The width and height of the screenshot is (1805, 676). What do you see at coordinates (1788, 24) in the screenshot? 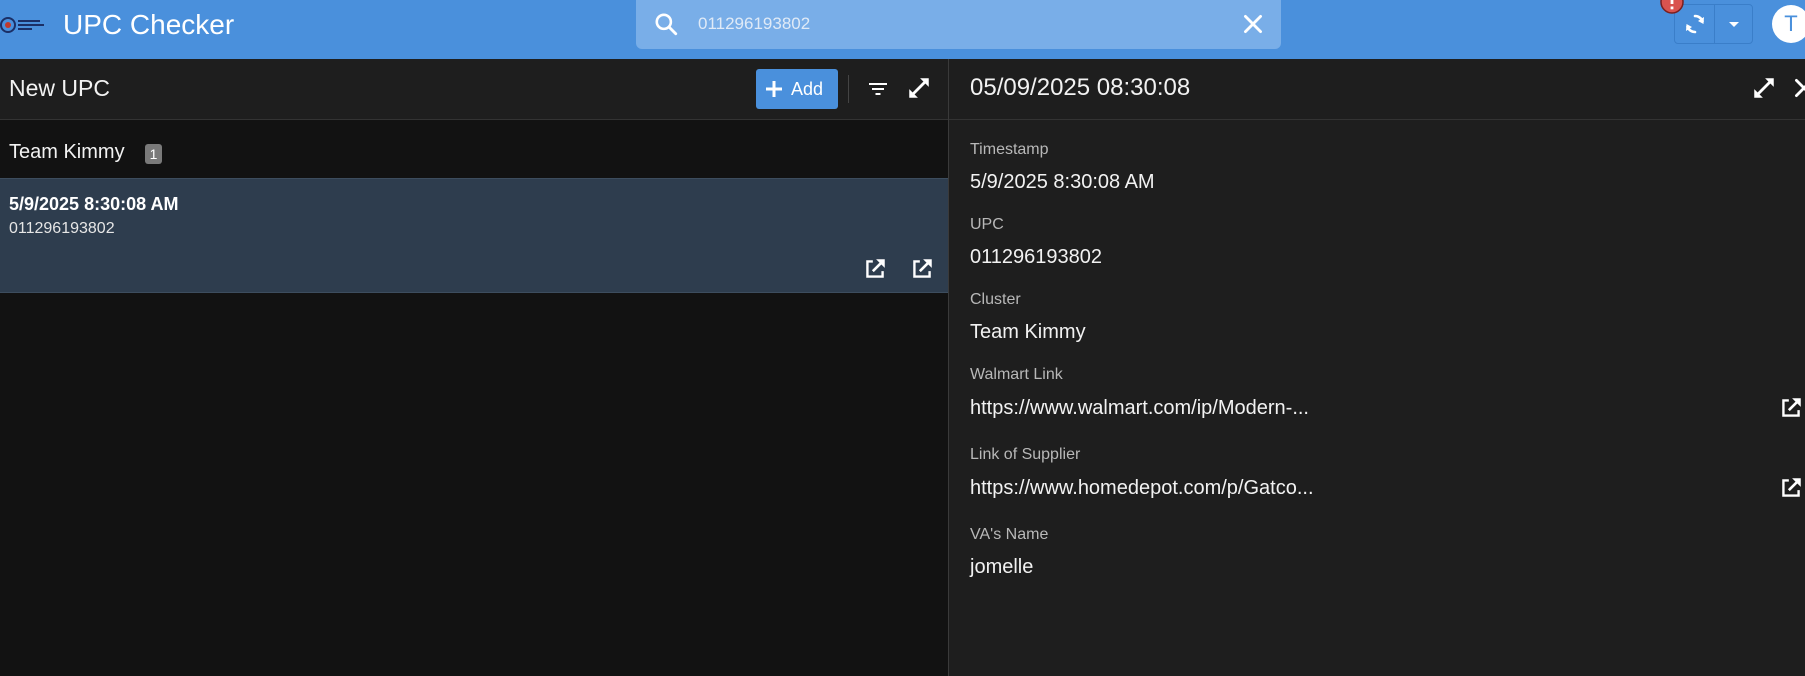
I see `user-avatar: T` at bounding box center [1788, 24].